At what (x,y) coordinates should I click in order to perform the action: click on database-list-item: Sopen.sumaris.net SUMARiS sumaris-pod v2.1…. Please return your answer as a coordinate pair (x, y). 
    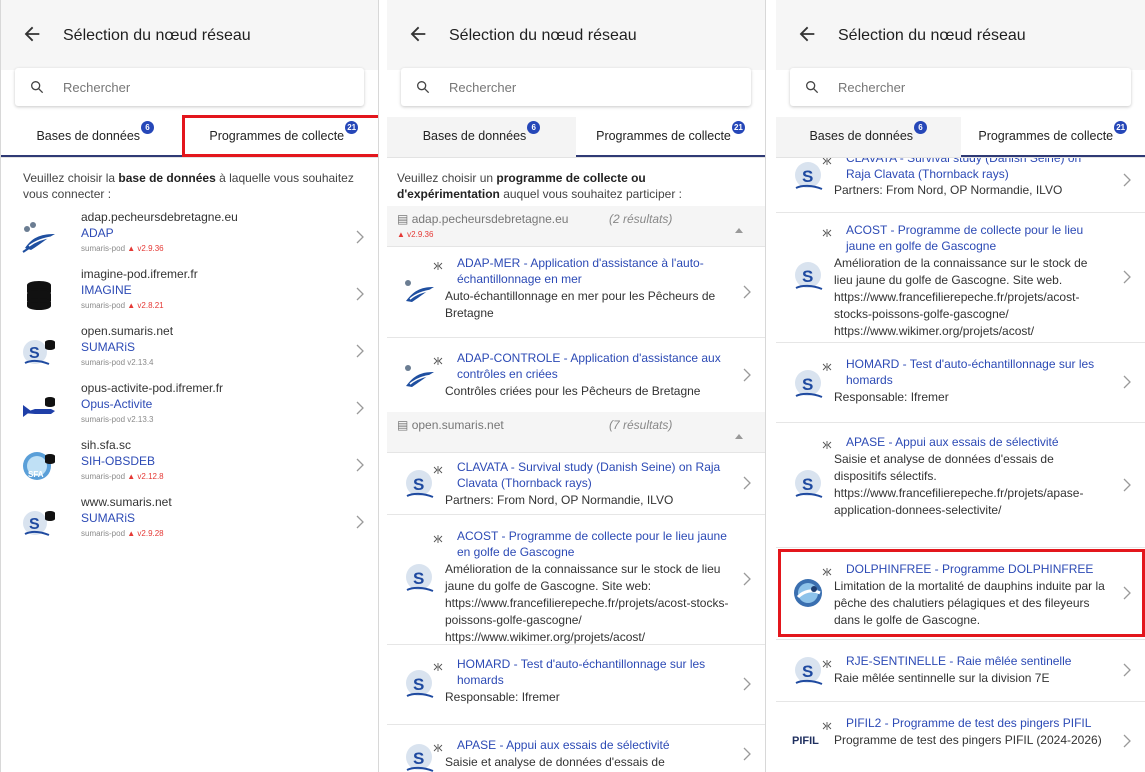
    Looking at the image, I should click on (189, 352).